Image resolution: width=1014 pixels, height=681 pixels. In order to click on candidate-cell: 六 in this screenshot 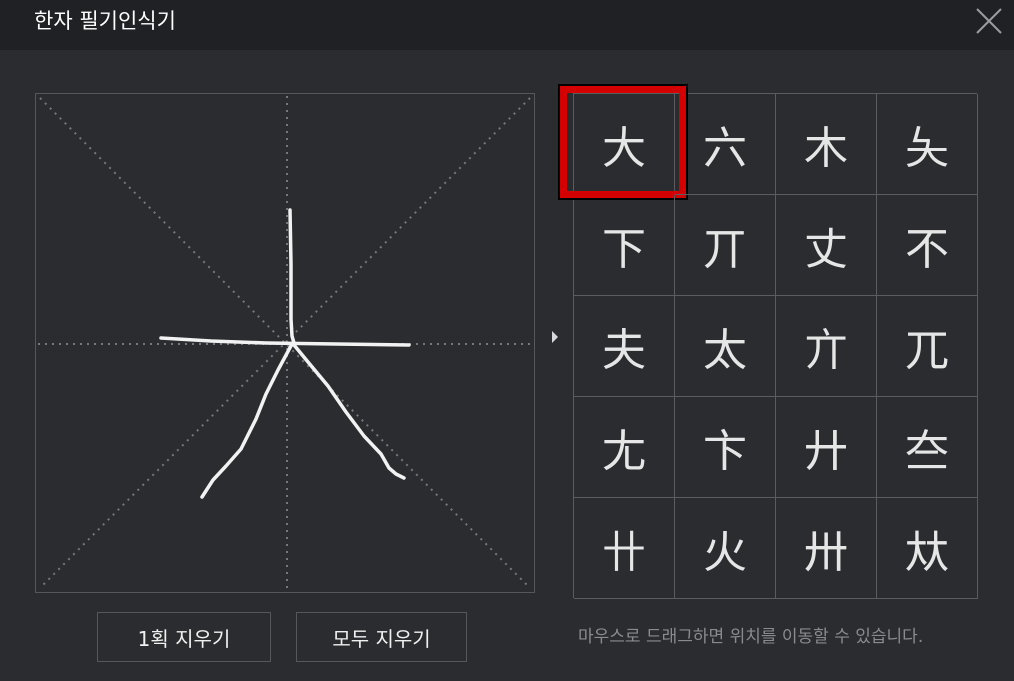, I will do `click(725, 144)`.